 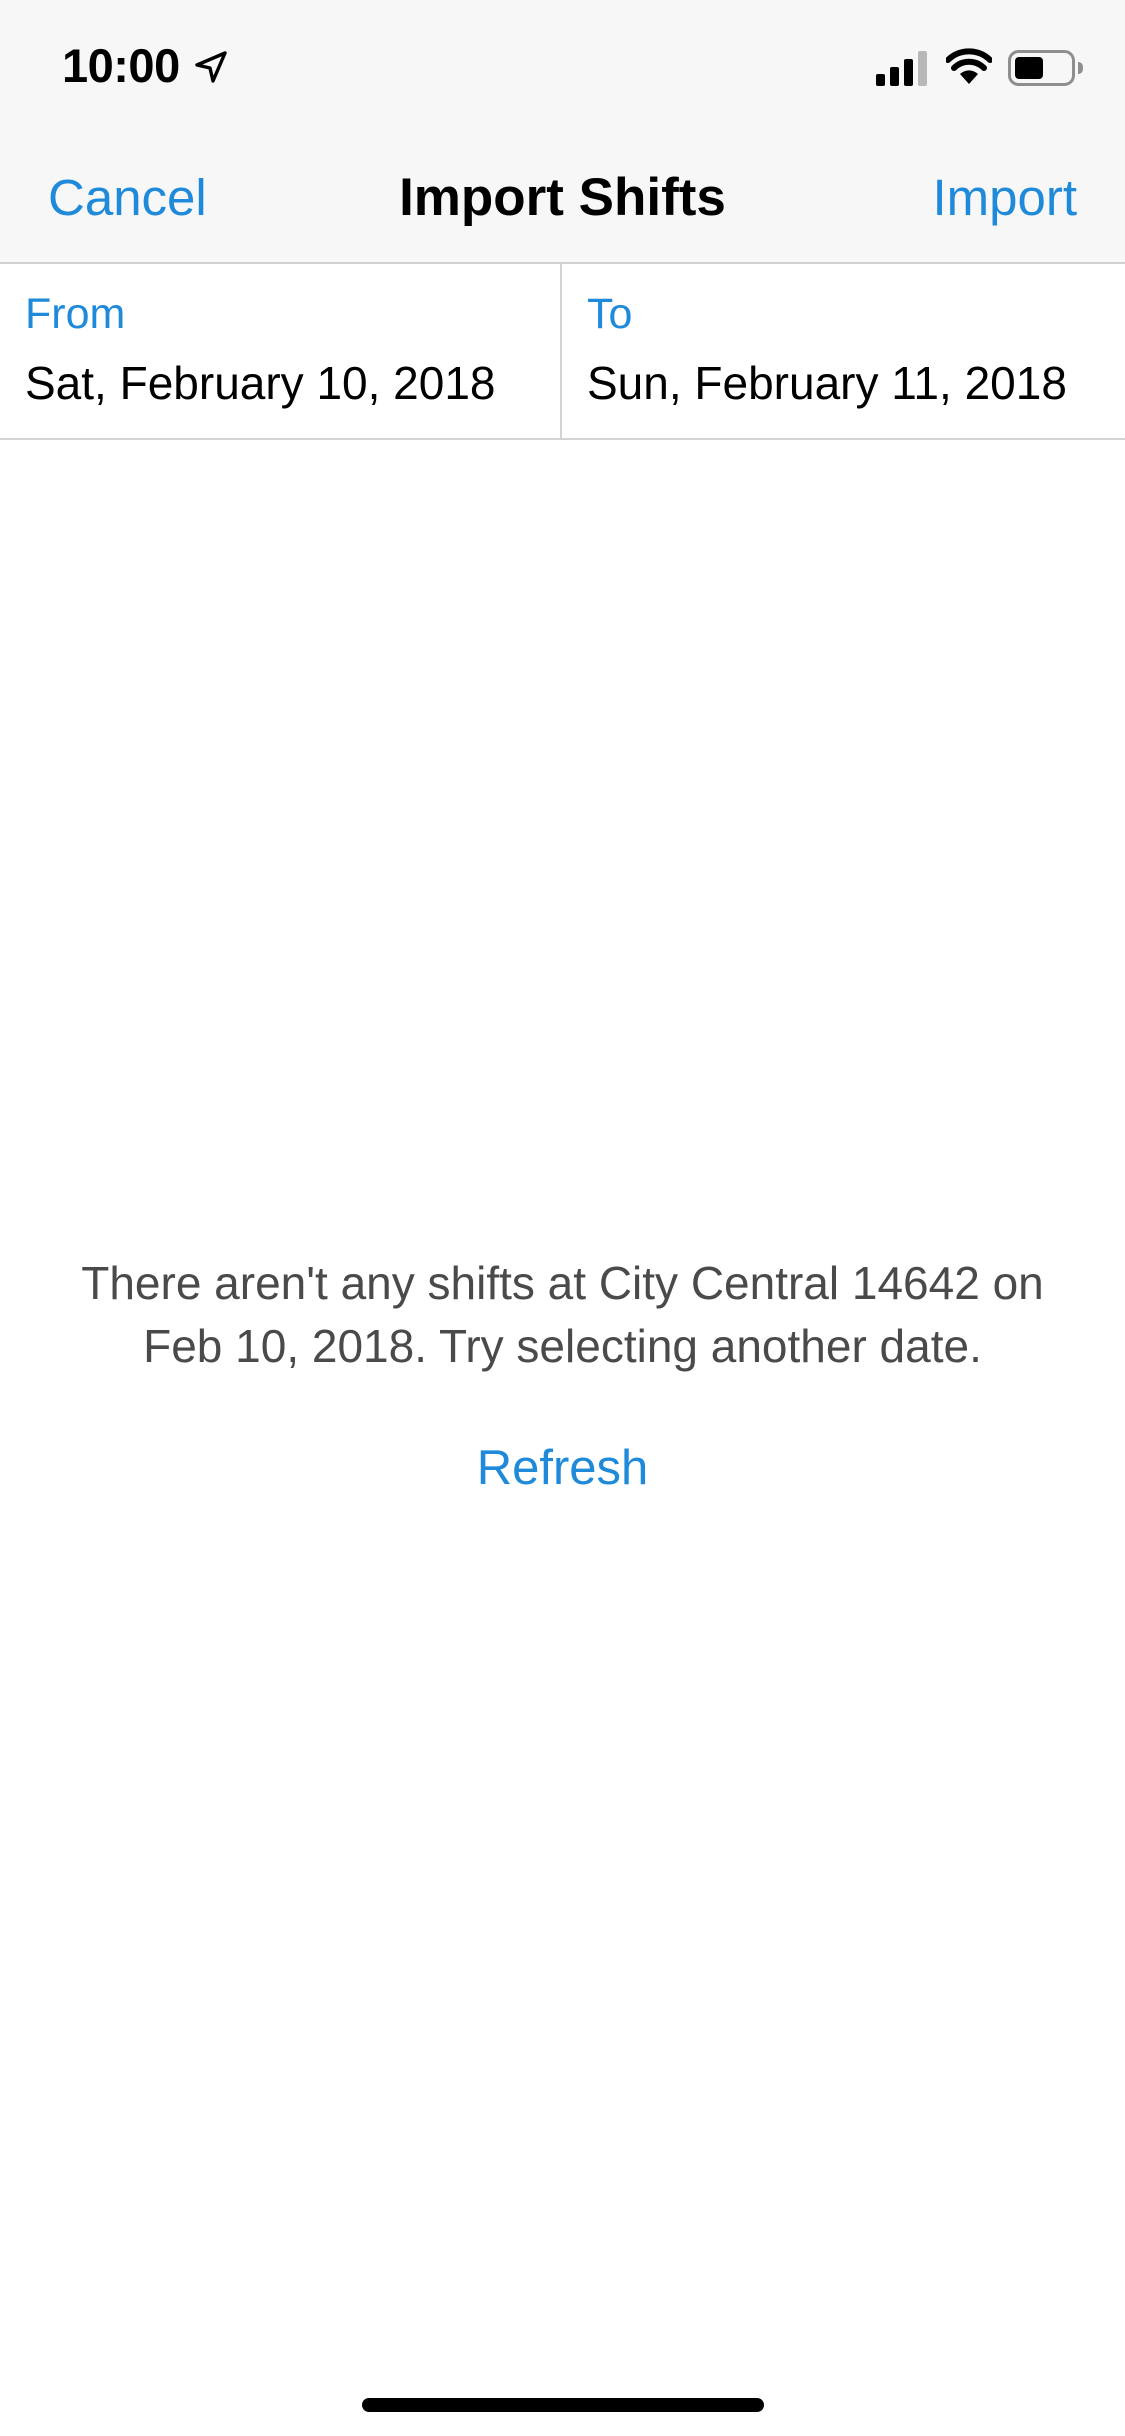 I want to click on to-label: To, so click(x=610, y=314).